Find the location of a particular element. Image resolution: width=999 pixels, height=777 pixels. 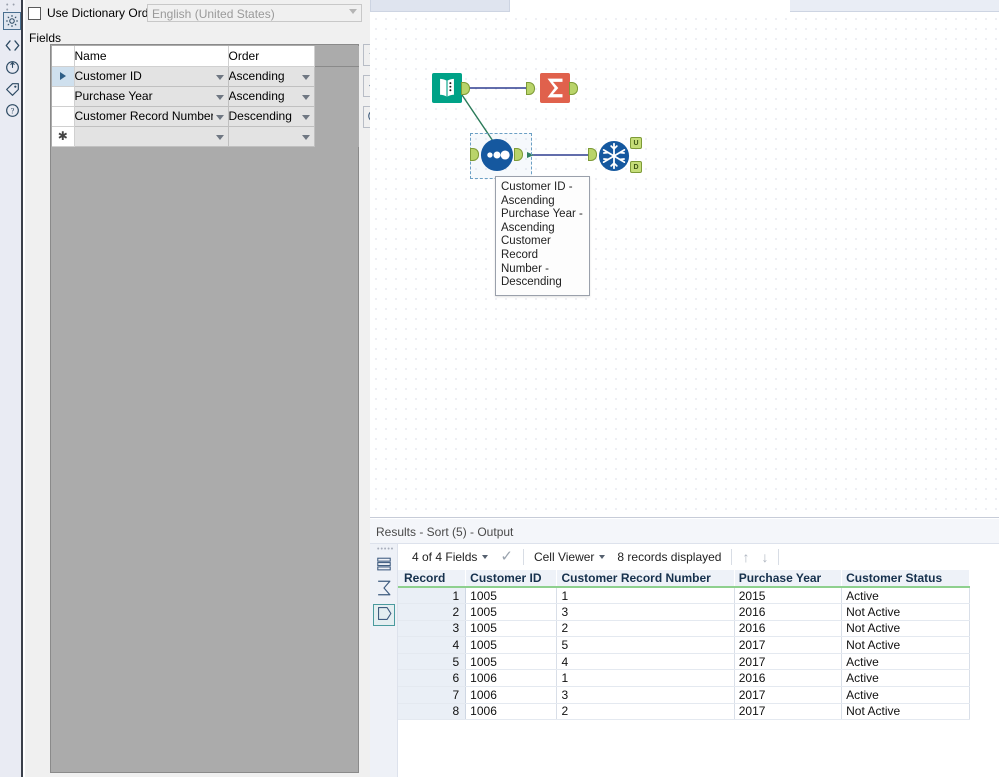

code-brackets-icon-button is located at coordinates (12, 45).